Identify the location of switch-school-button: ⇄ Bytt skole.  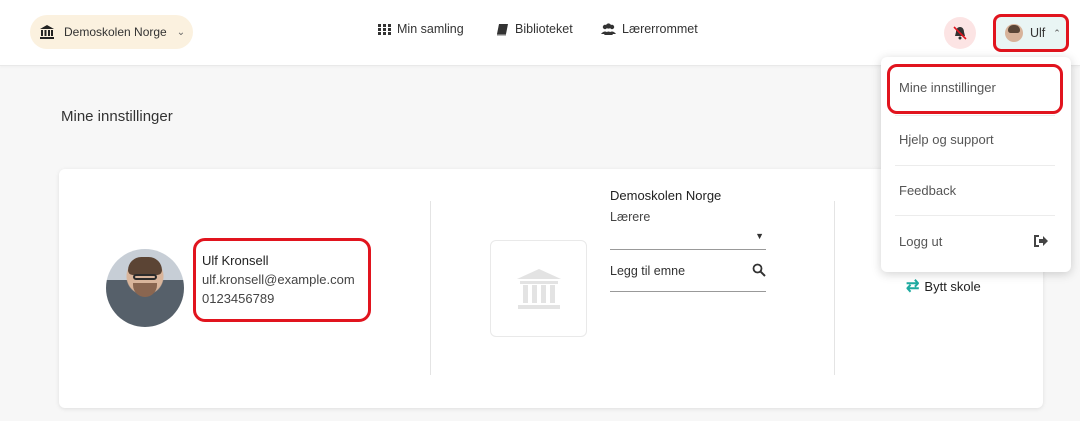
(943, 286).